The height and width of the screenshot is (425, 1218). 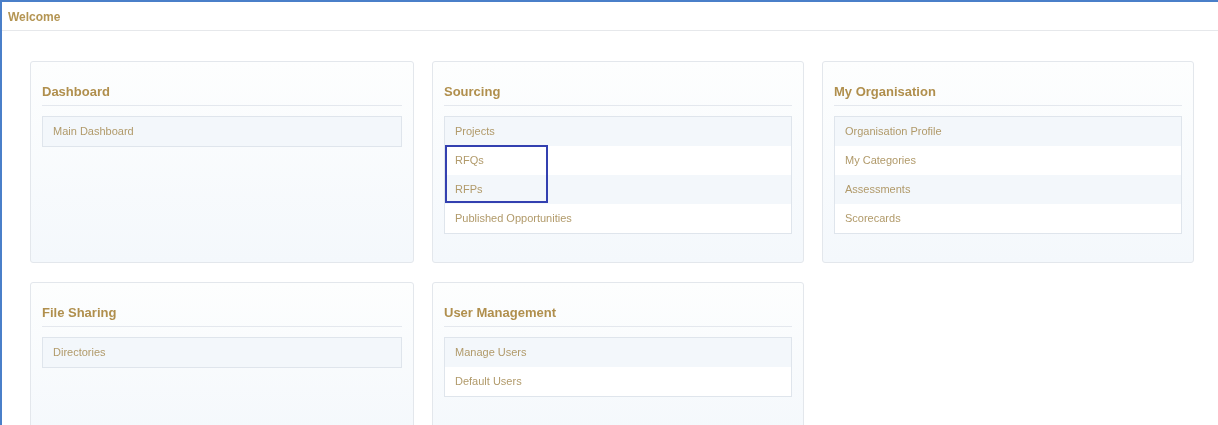 What do you see at coordinates (610, 16) in the screenshot?
I see `page-title: Welcome` at bounding box center [610, 16].